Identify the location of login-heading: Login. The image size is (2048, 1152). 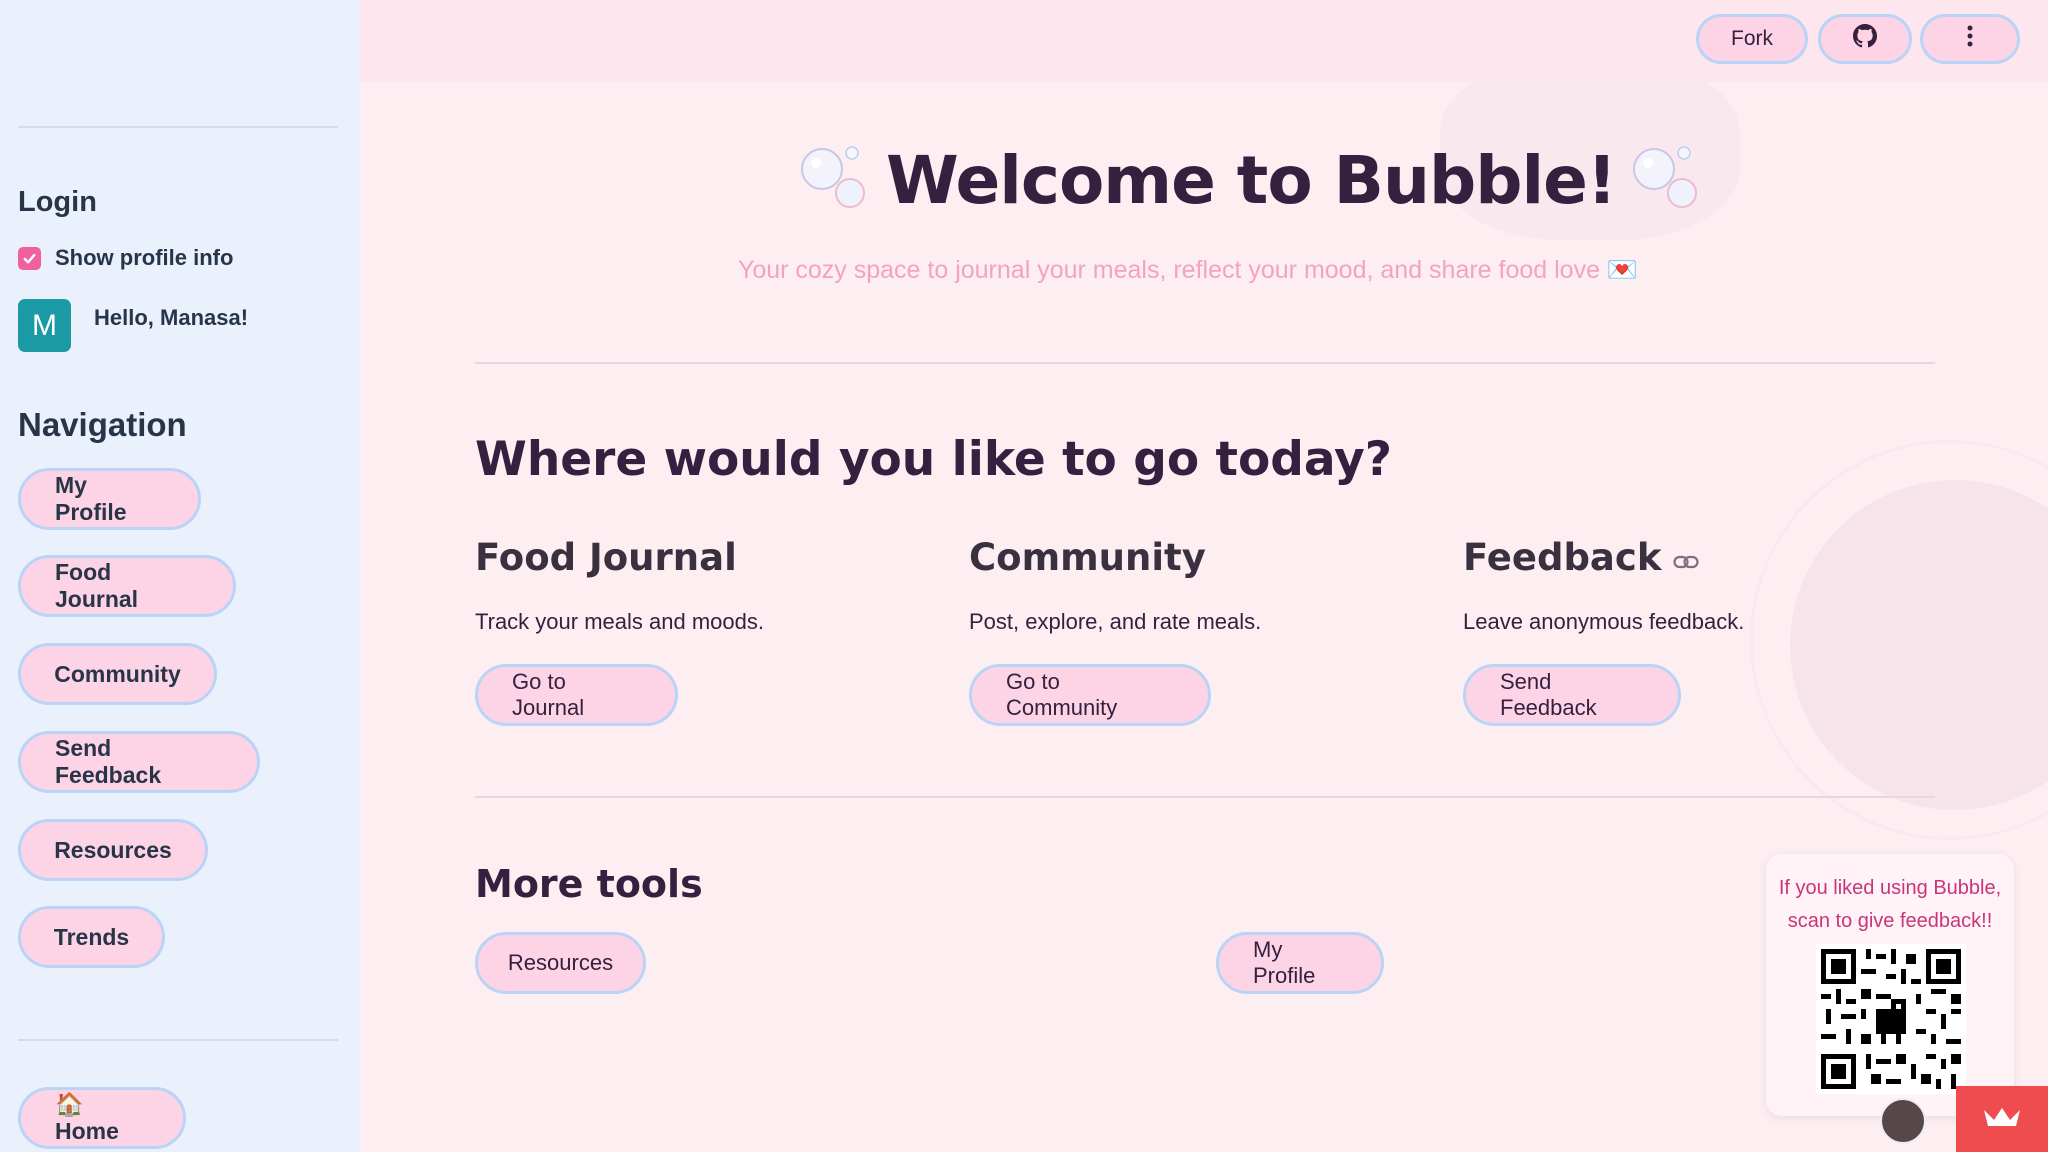
(57, 202).